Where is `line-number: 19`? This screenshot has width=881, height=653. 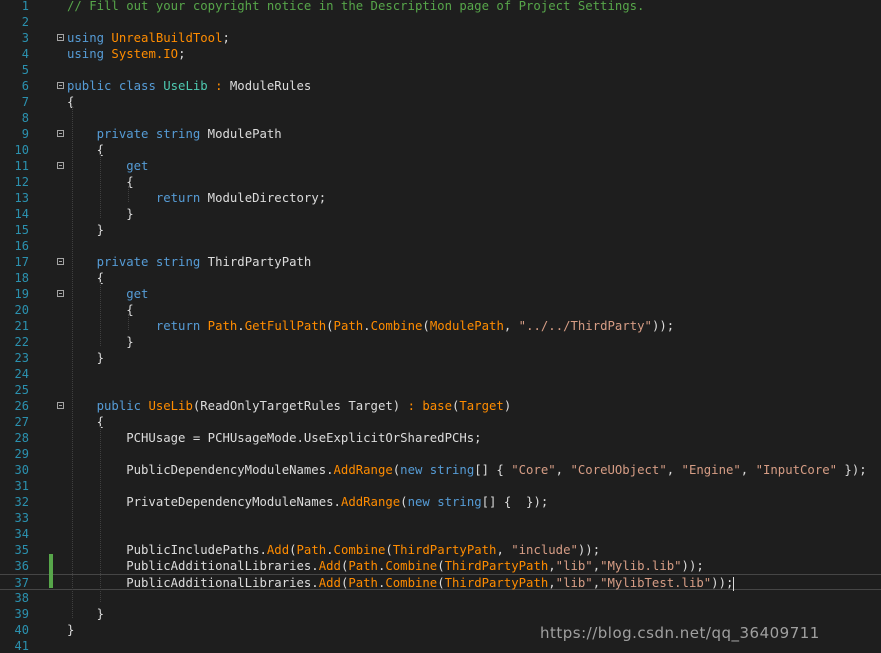
line-number: 19 is located at coordinates (21, 294).